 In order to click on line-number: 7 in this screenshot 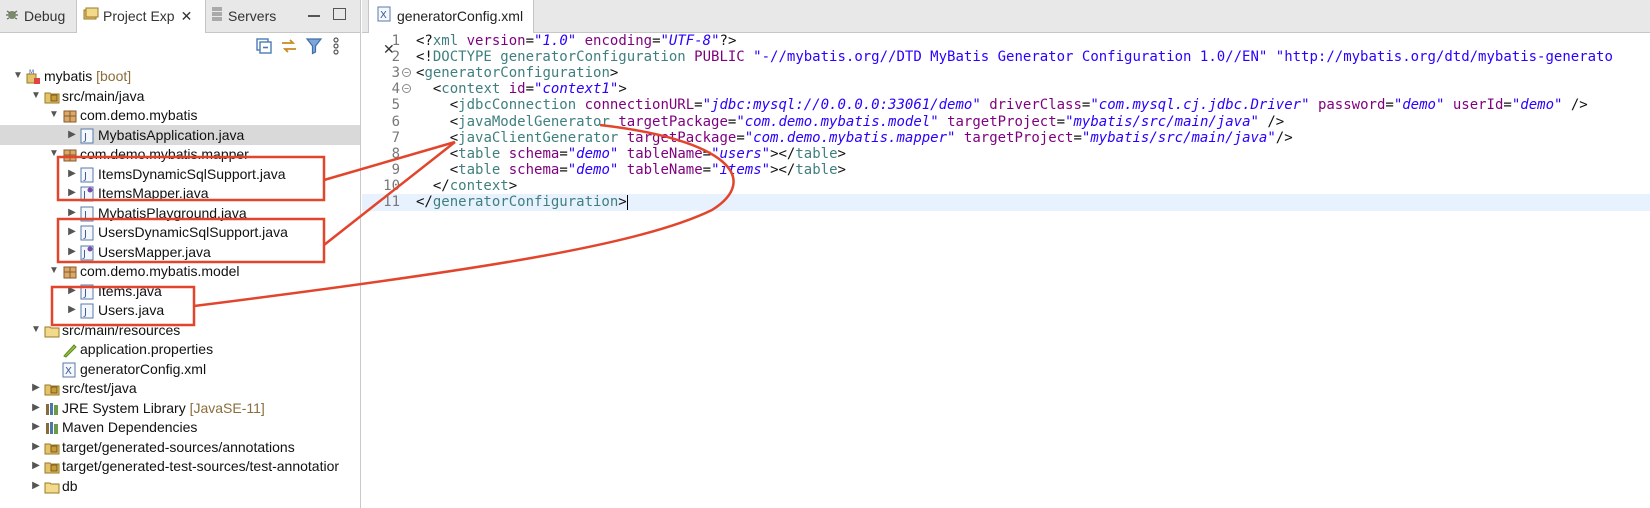, I will do `click(395, 137)`.